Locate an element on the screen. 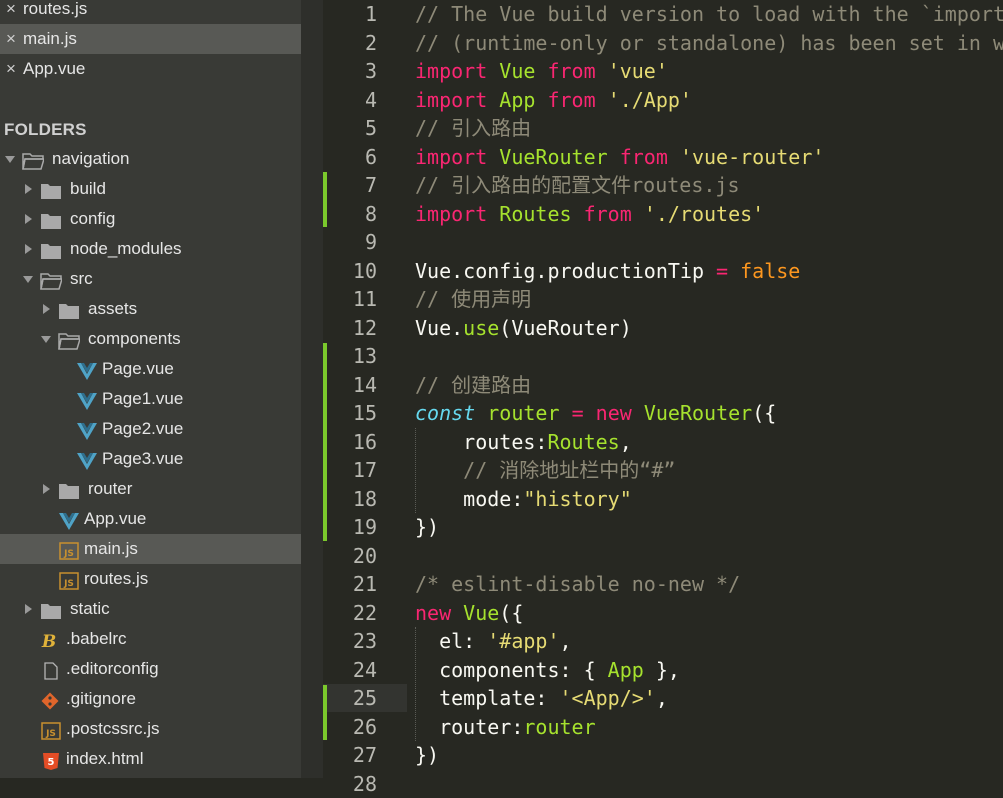 Image resolution: width=1003 pixels, height=798 pixels. tree-item-postcssrc-js: JS .postcssrc.js is located at coordinates (150, 729).